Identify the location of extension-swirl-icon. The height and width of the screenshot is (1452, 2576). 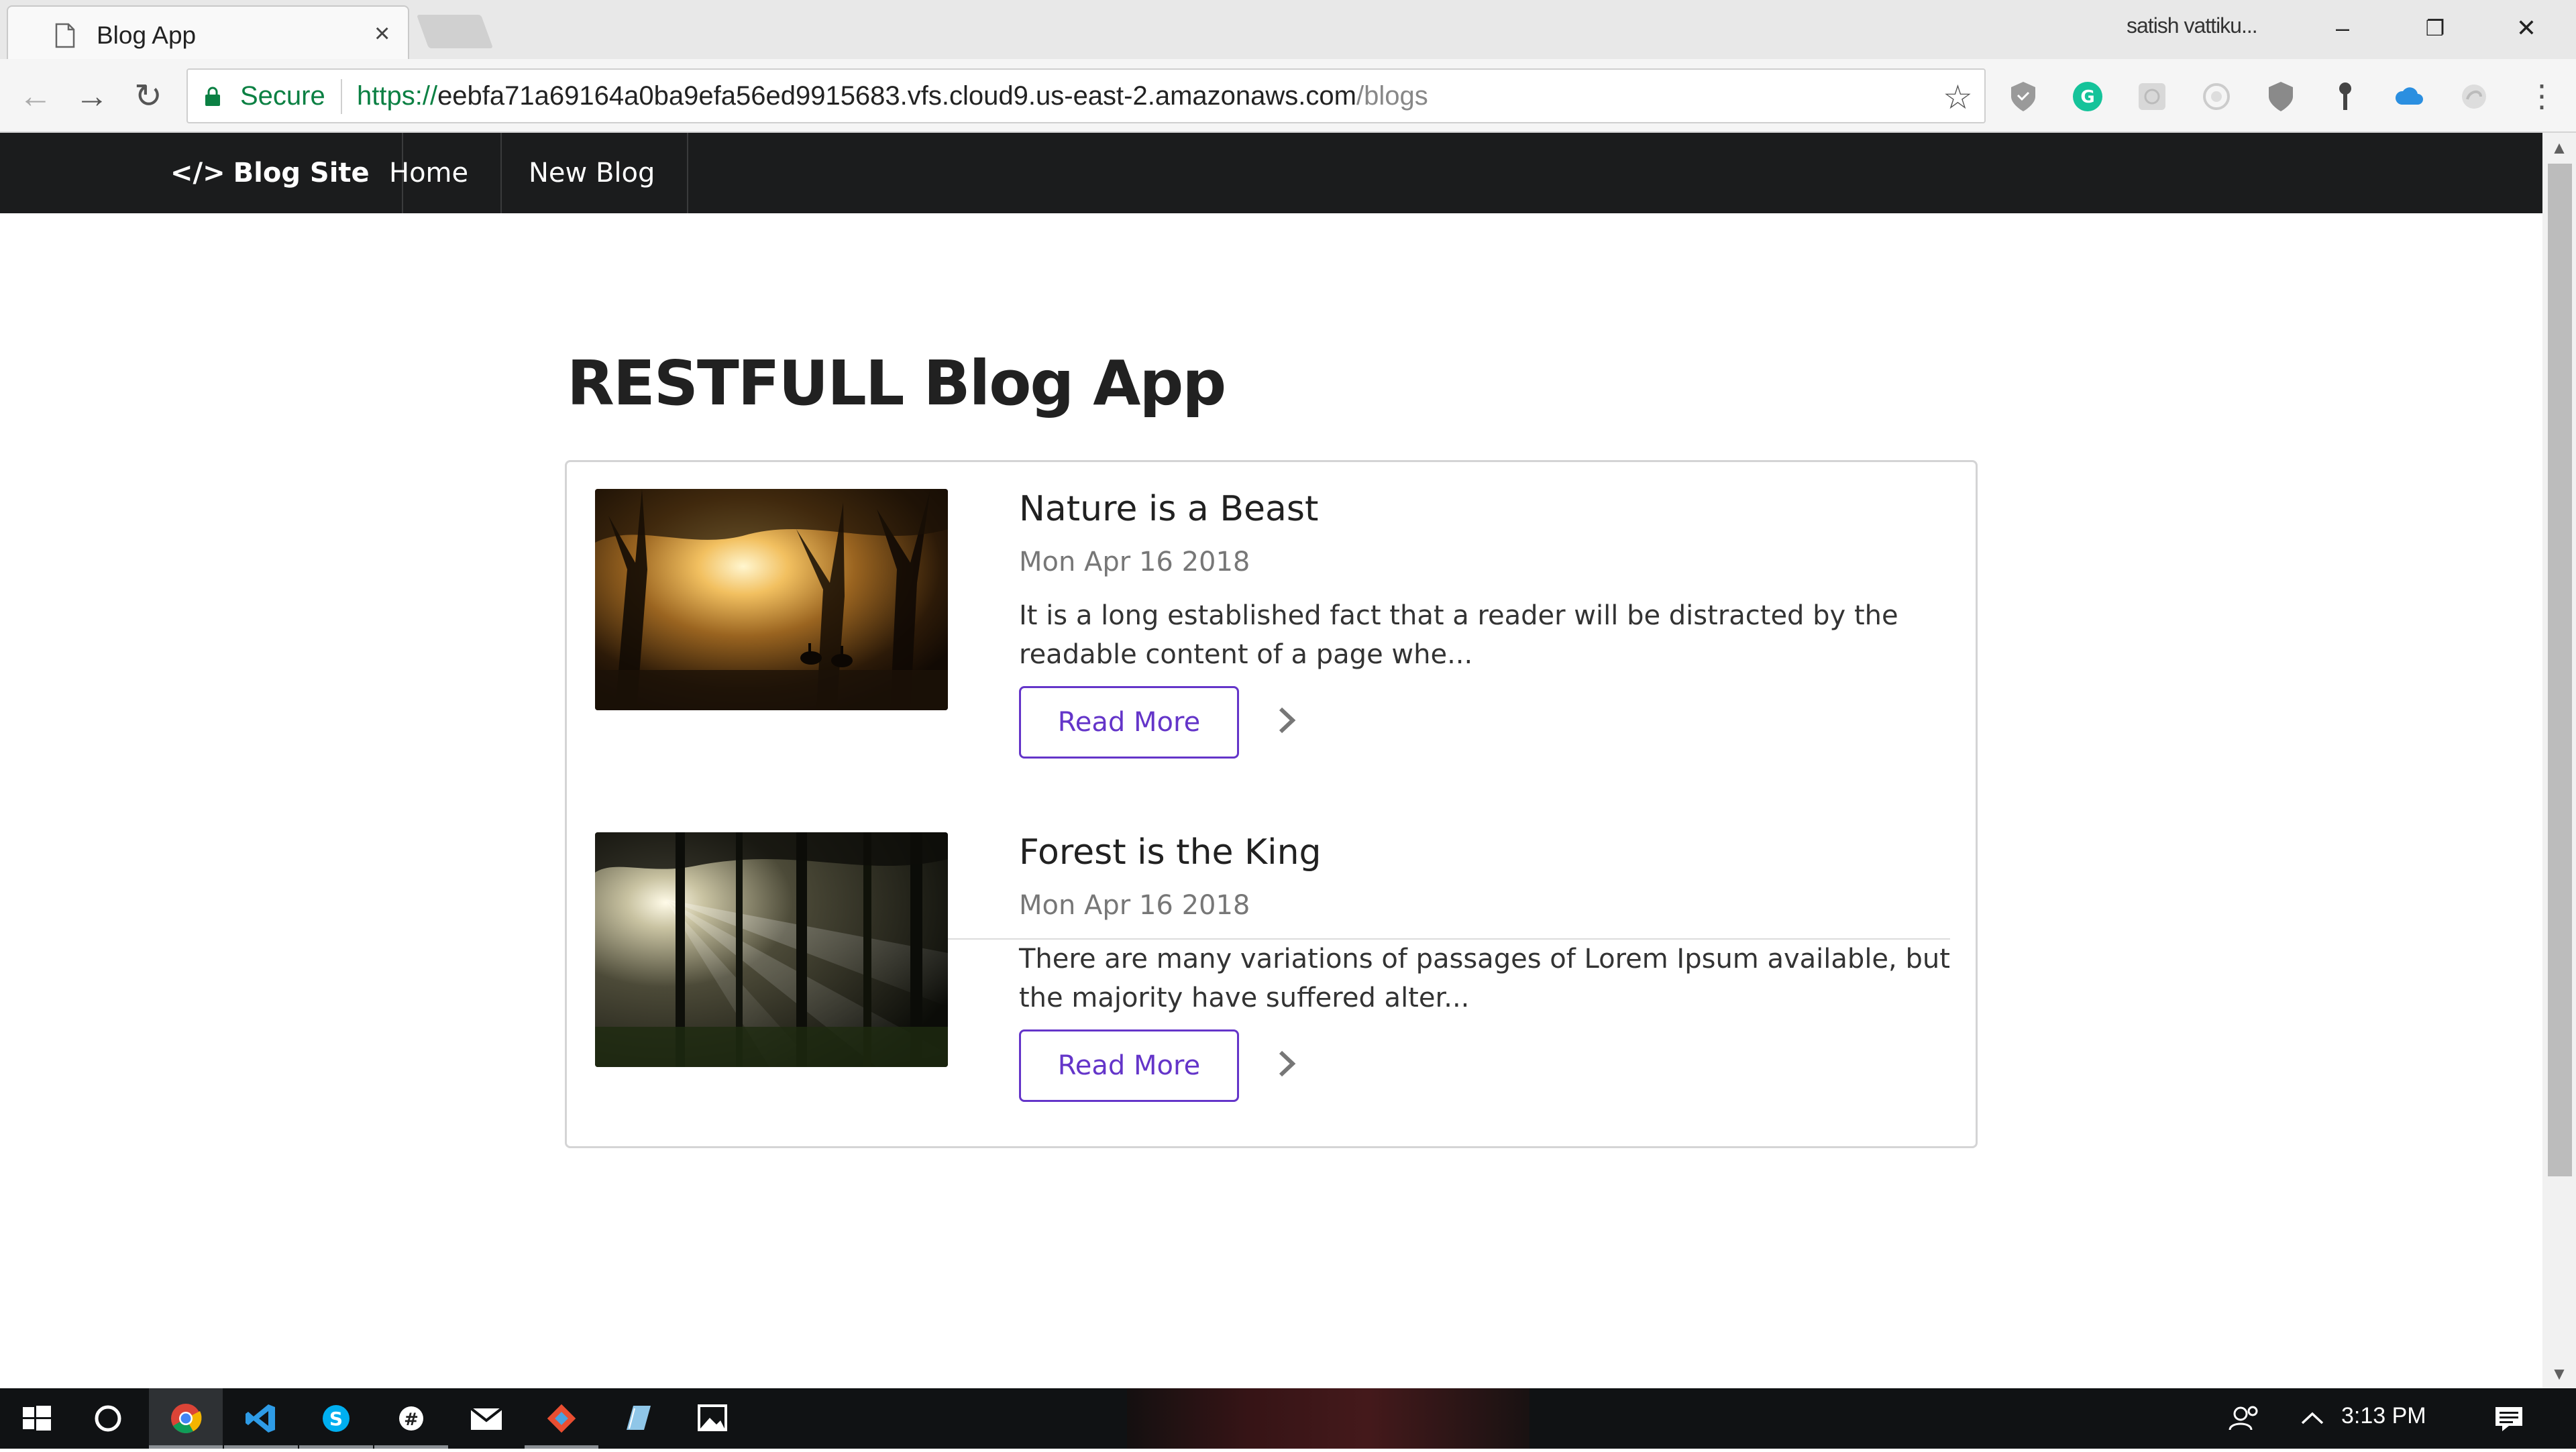
(2474, 96).